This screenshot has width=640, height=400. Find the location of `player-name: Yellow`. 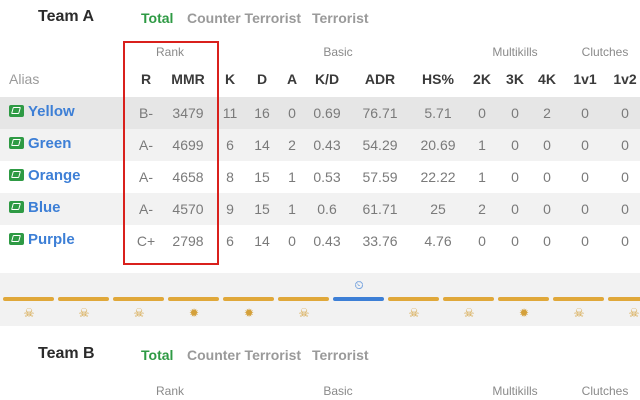

player-name: Yellow is located at coordinates (51, 111).